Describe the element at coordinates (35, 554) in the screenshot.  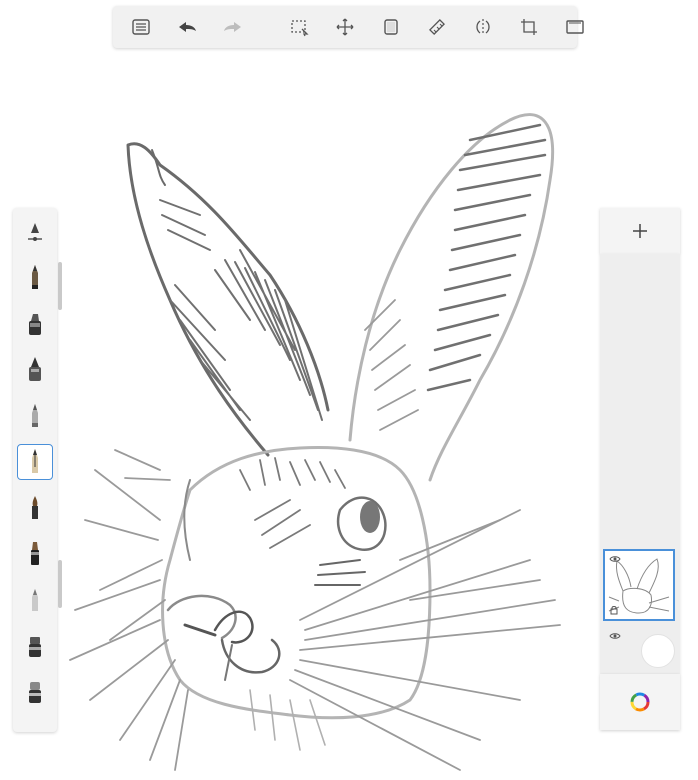
I see `flat-brush-icon` at that location.